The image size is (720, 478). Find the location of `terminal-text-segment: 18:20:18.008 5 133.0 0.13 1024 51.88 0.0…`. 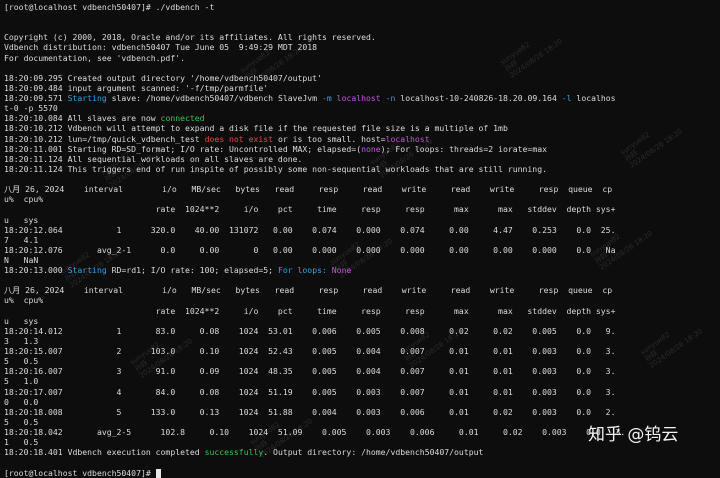

terminal-text-segment: 18:20:18.008 5 133.0 0.13 1024 51.88 0.0… is located at coordinates (310, 411).